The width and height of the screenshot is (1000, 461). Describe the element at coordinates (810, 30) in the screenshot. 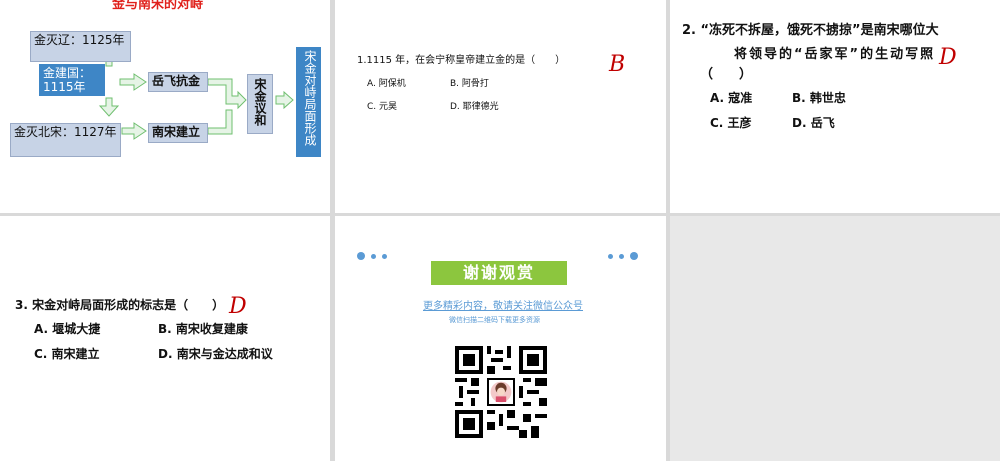

I see `question-2-line-1: 2. “冻死不拆屋，饿死不掳掠”是南宋哪位大` at that location.